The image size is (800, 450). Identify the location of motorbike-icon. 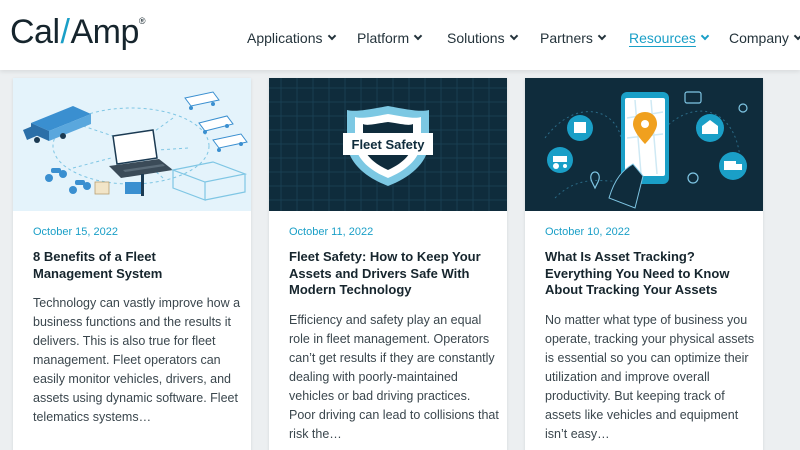
(68, 181).